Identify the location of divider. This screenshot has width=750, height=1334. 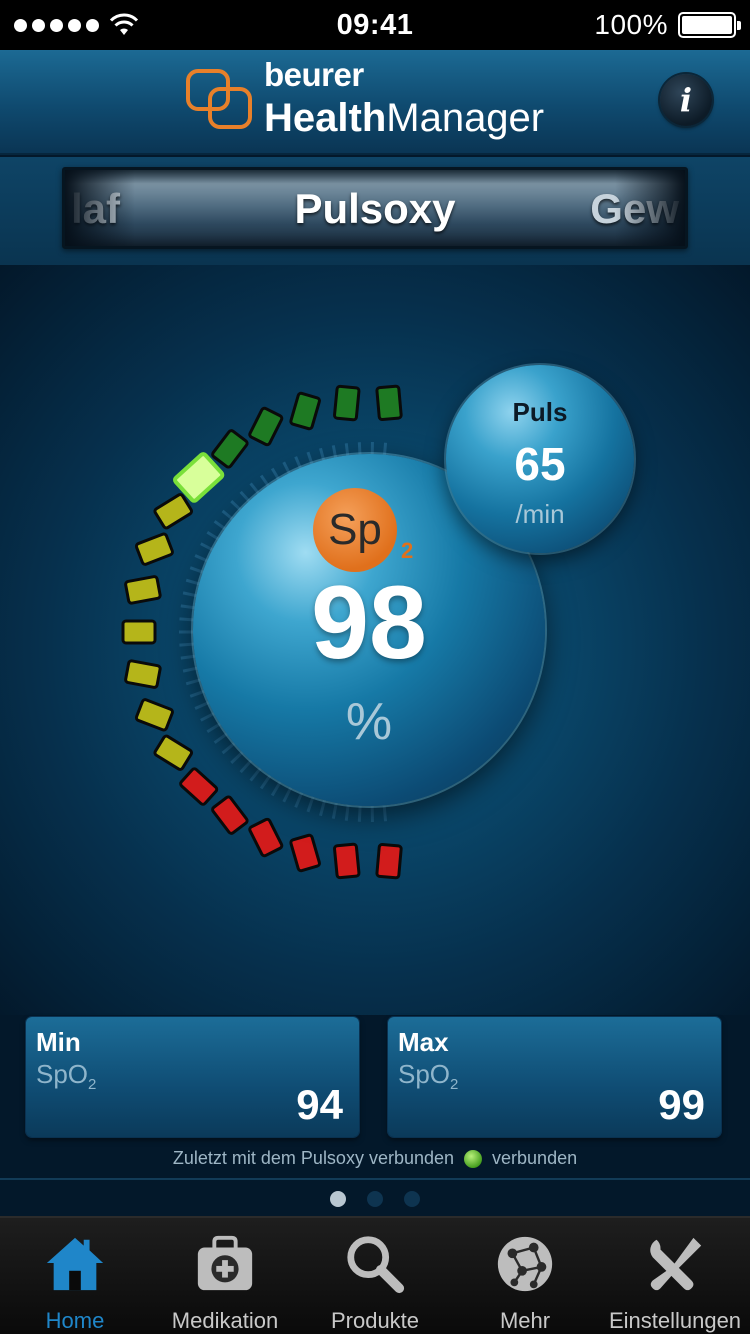
(375, 1179).